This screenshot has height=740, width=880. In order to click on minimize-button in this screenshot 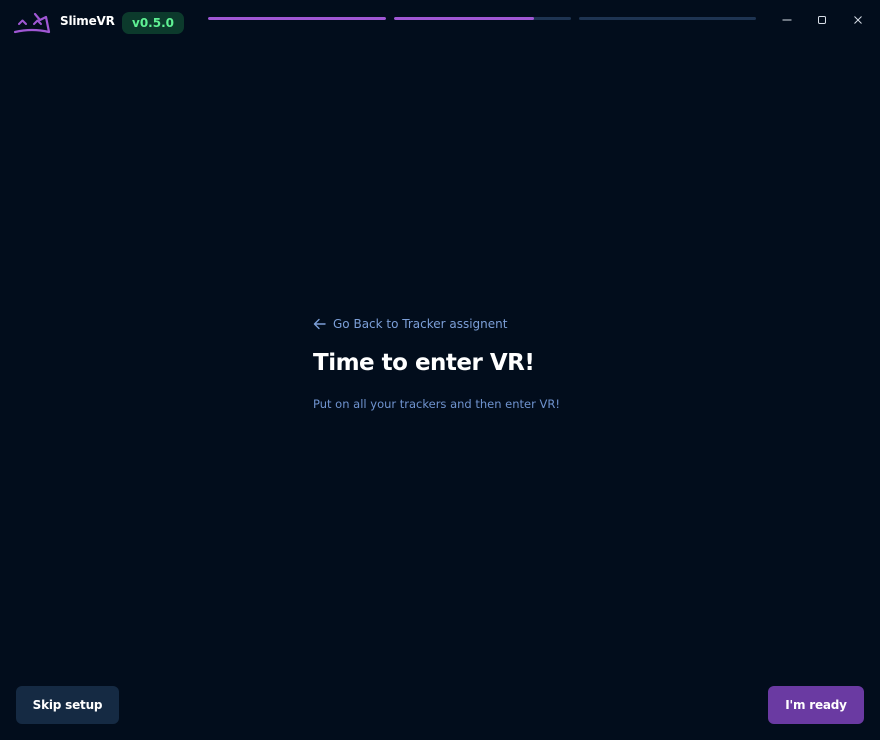, I will do `click(787, 20)`.